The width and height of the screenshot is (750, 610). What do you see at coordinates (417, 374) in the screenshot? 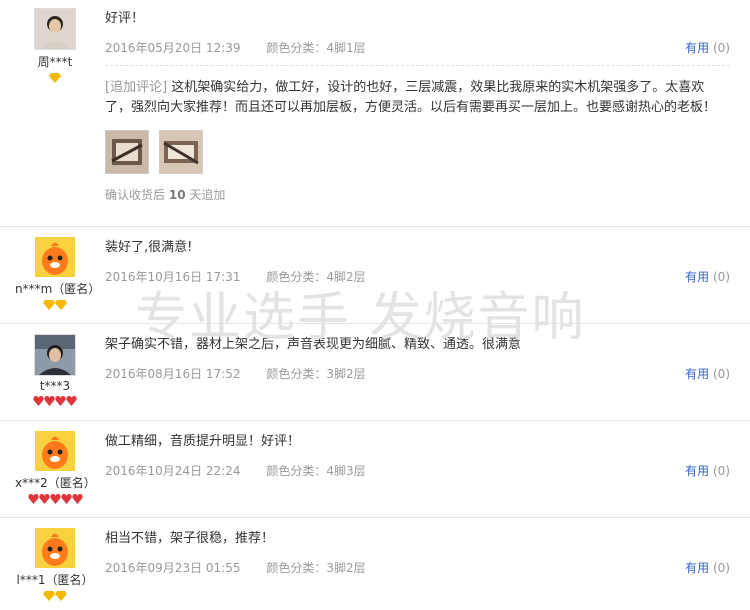
I see `review-meta: 2016年08月16日 17:52 颜色分类：3脚2层 有用 (0)` at bounding box center [417, 374].